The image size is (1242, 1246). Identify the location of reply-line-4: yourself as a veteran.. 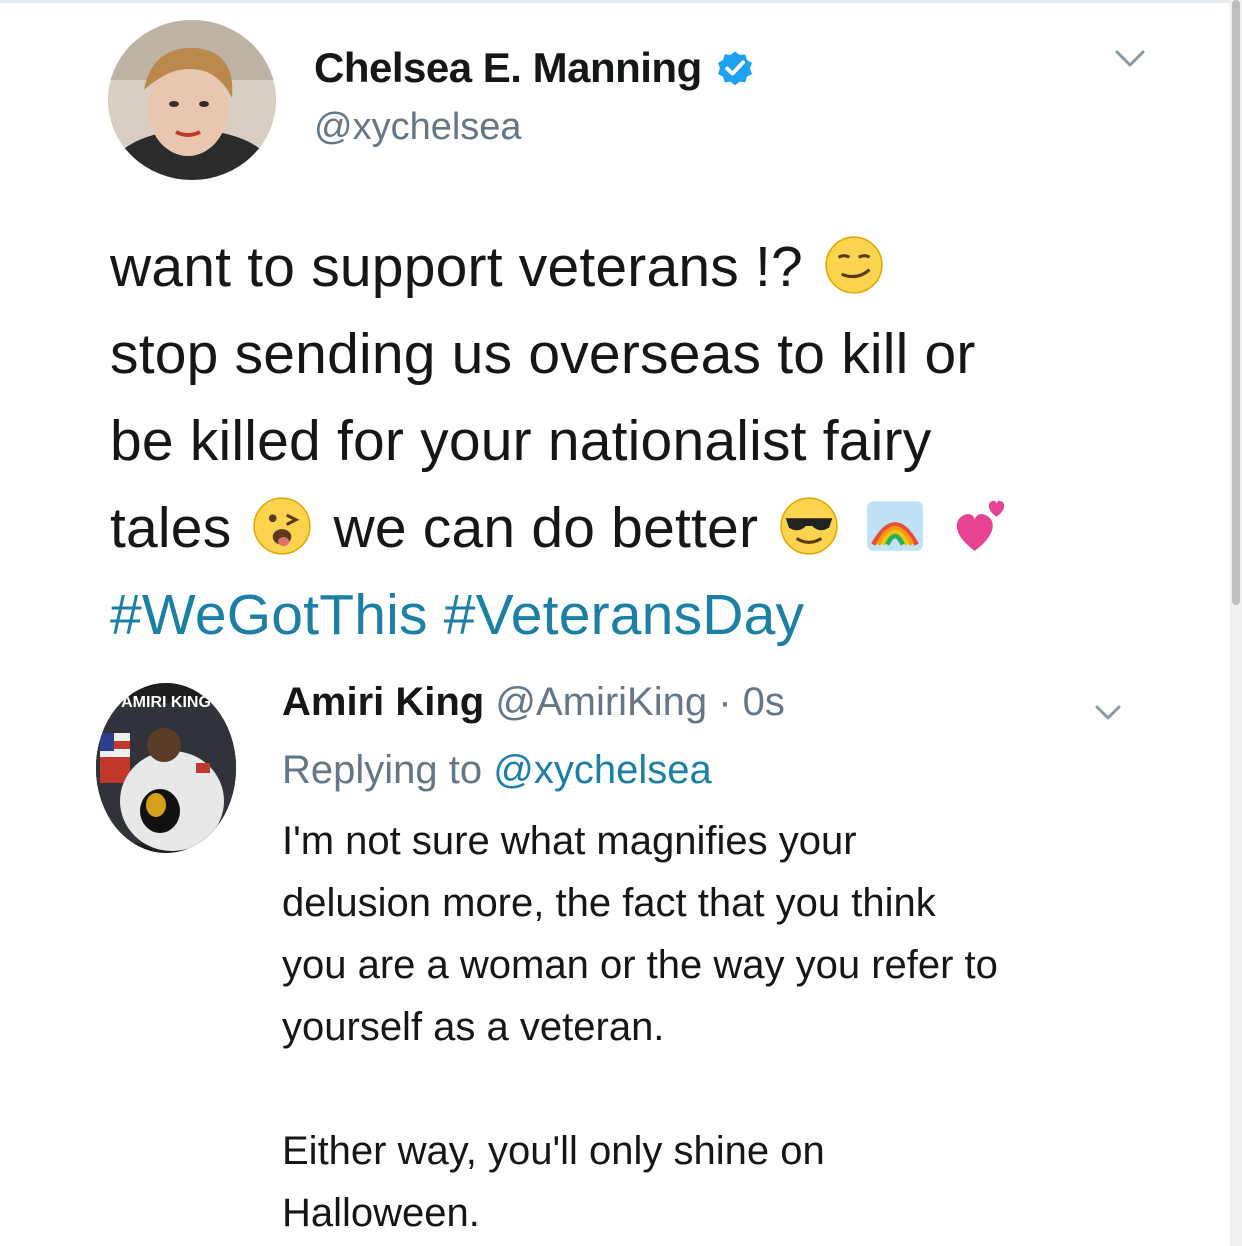
(473, 1027).